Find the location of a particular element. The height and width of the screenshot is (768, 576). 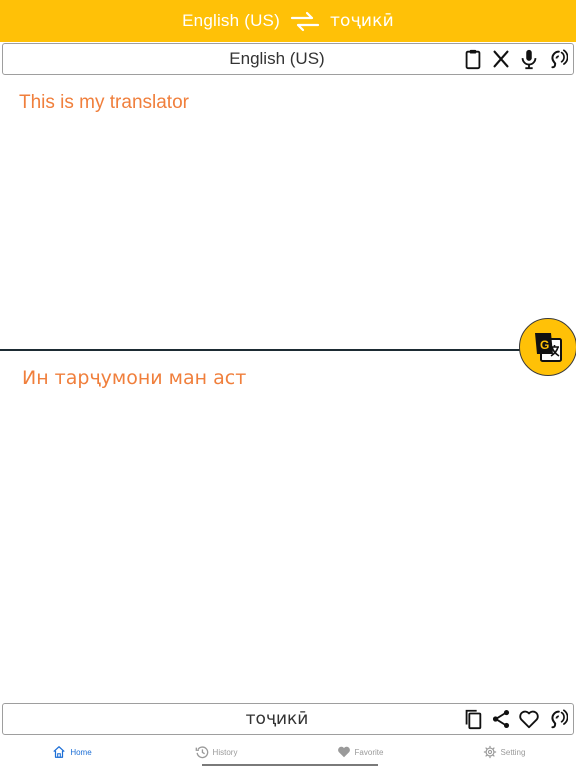

source-language-label: English (US) is located at coordinates (232, 59).